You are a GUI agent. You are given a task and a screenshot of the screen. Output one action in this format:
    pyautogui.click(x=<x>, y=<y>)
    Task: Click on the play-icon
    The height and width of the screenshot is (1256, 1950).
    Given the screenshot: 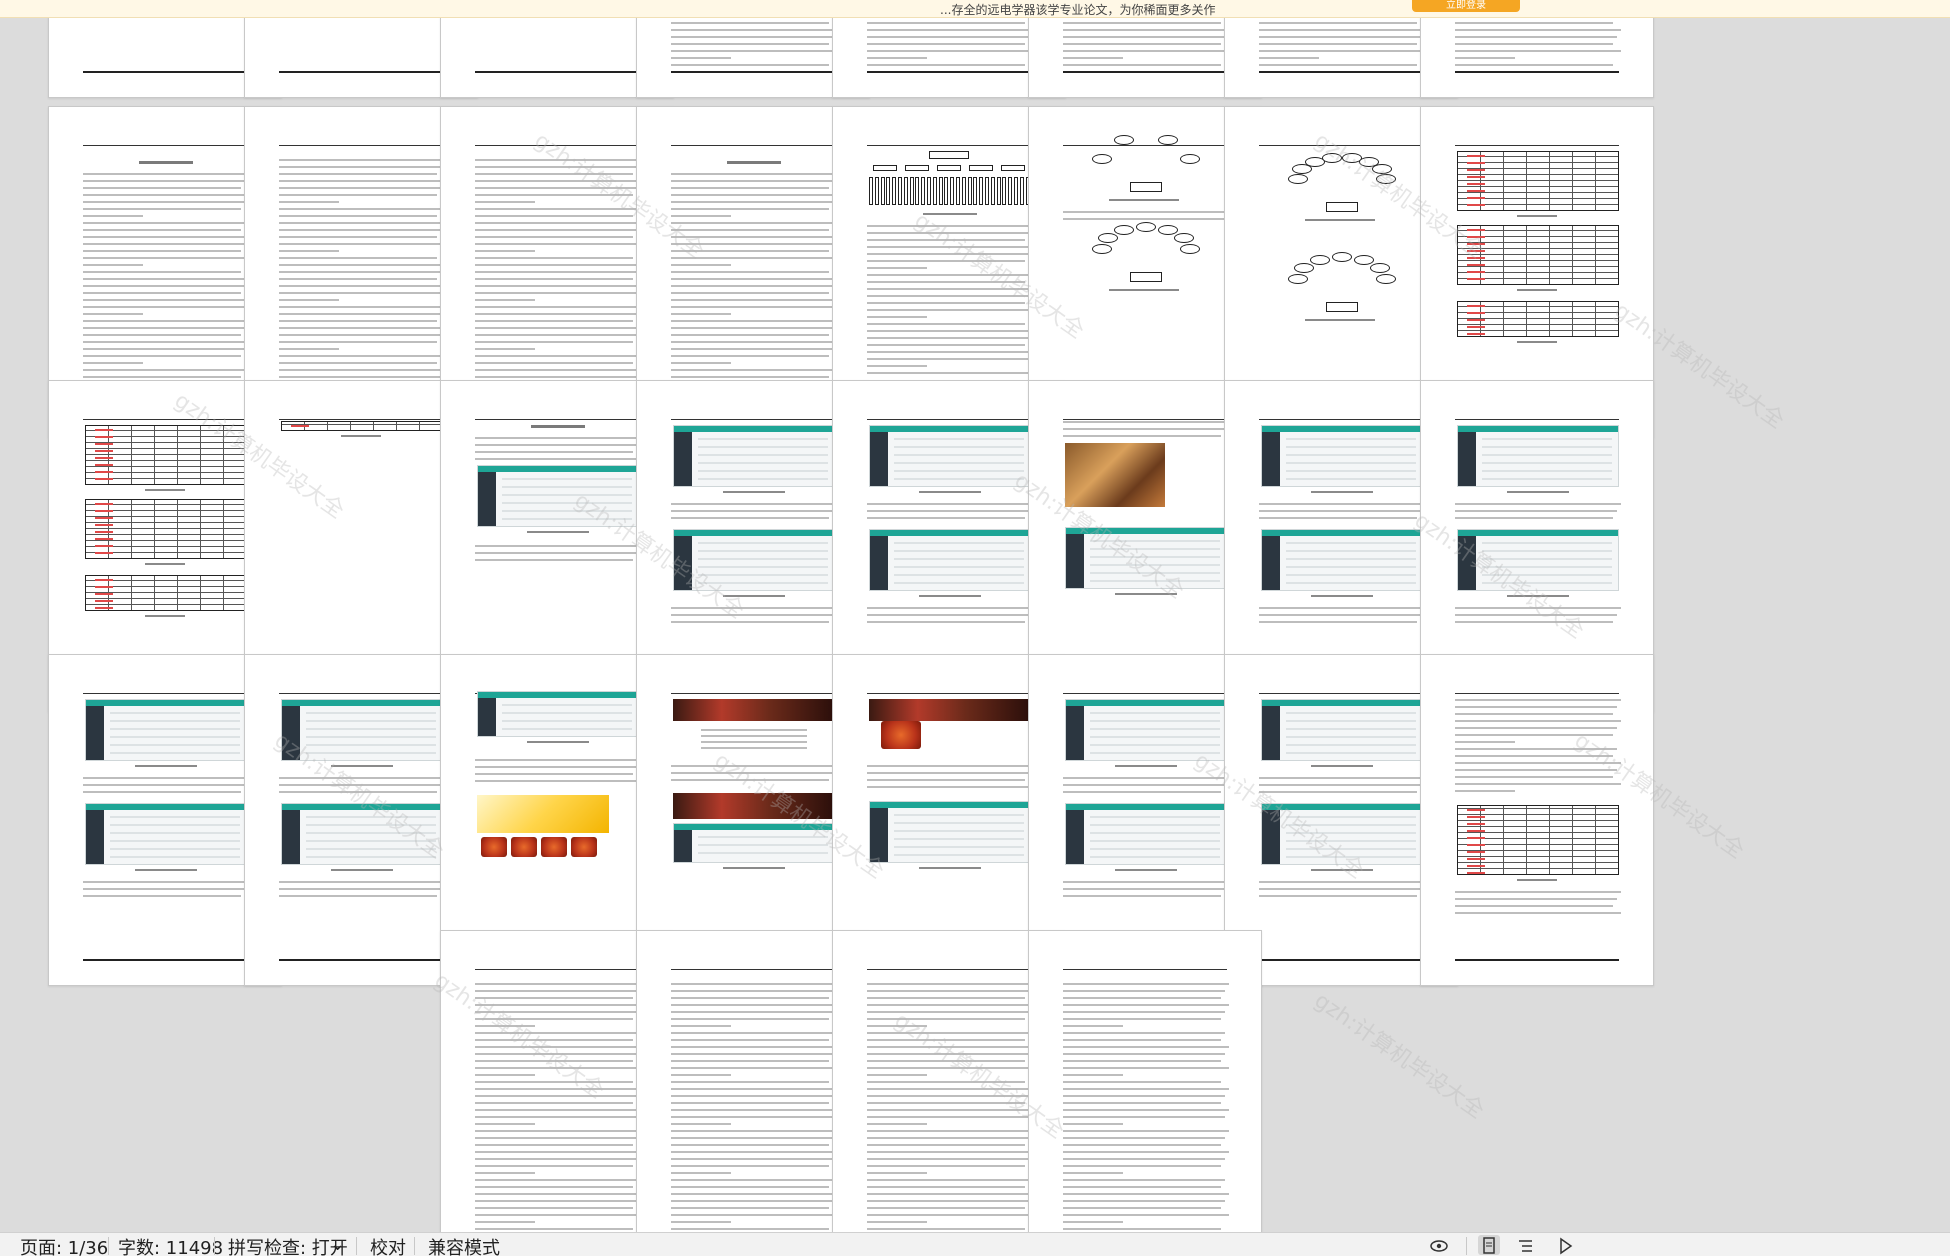 What is the action you would take?
    pyautogui.click(x=1565, y=1245)
    